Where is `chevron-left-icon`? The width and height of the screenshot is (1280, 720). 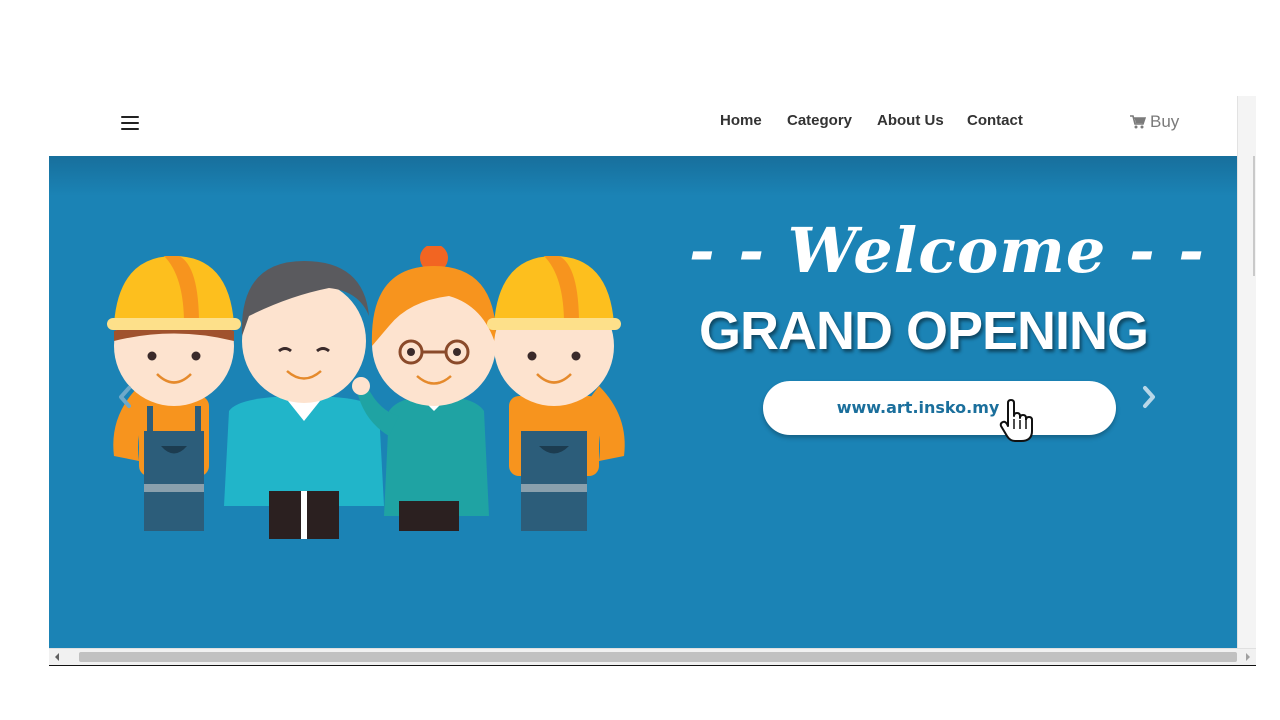 chevron-left-icon is located at coordinates (125, 397).